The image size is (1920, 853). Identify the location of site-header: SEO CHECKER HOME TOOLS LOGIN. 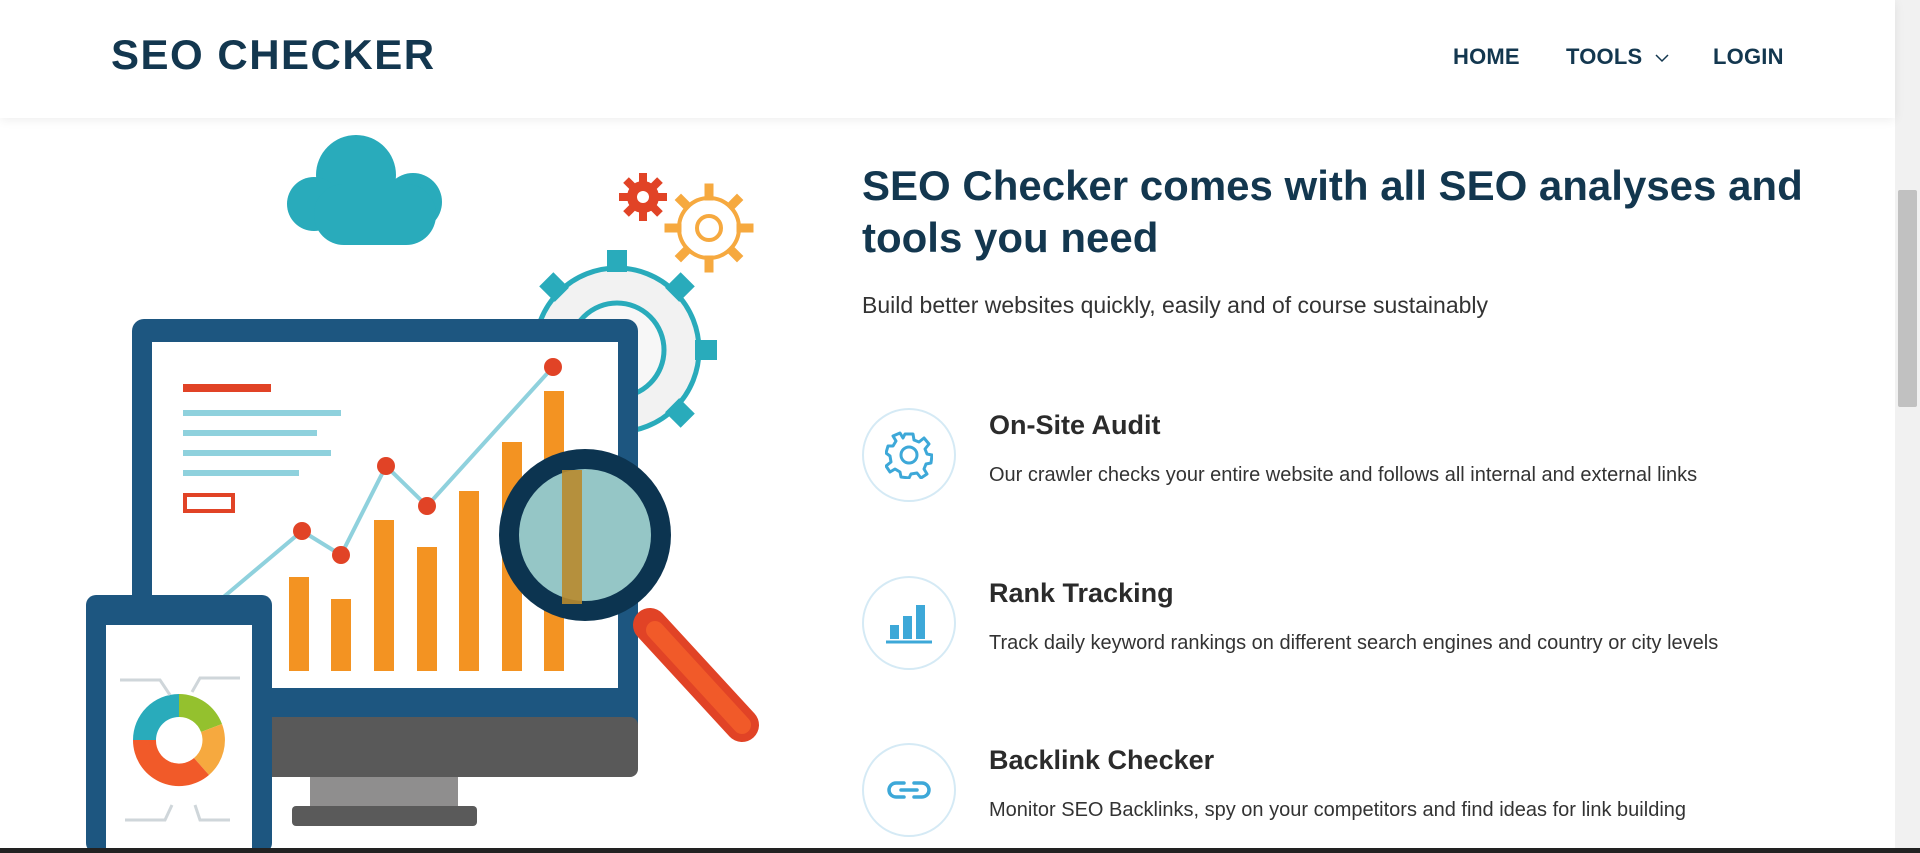
(947, 59).